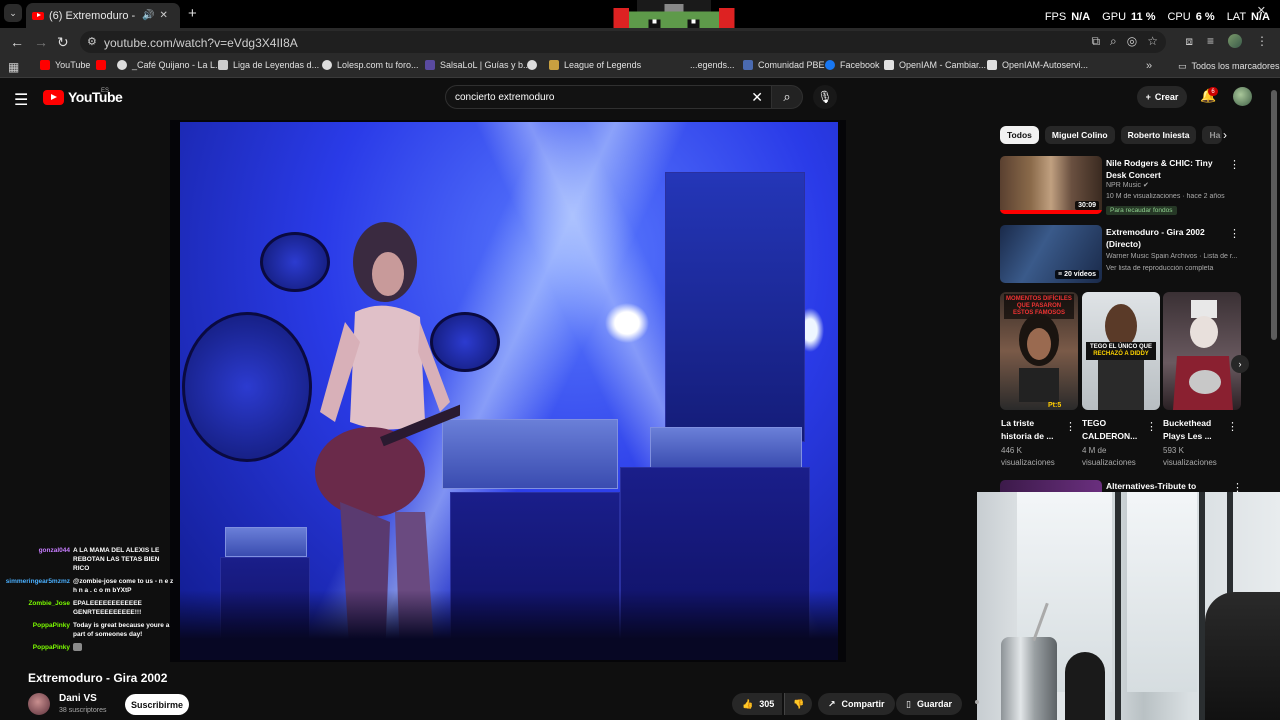 Image resolution: width=1280 pixels, height=720 pixels. What do you see at coordinates (1262, 41) in the screenshot?
I see `browser-menu-icon: ⋮` at bounding box center [1262, 41].